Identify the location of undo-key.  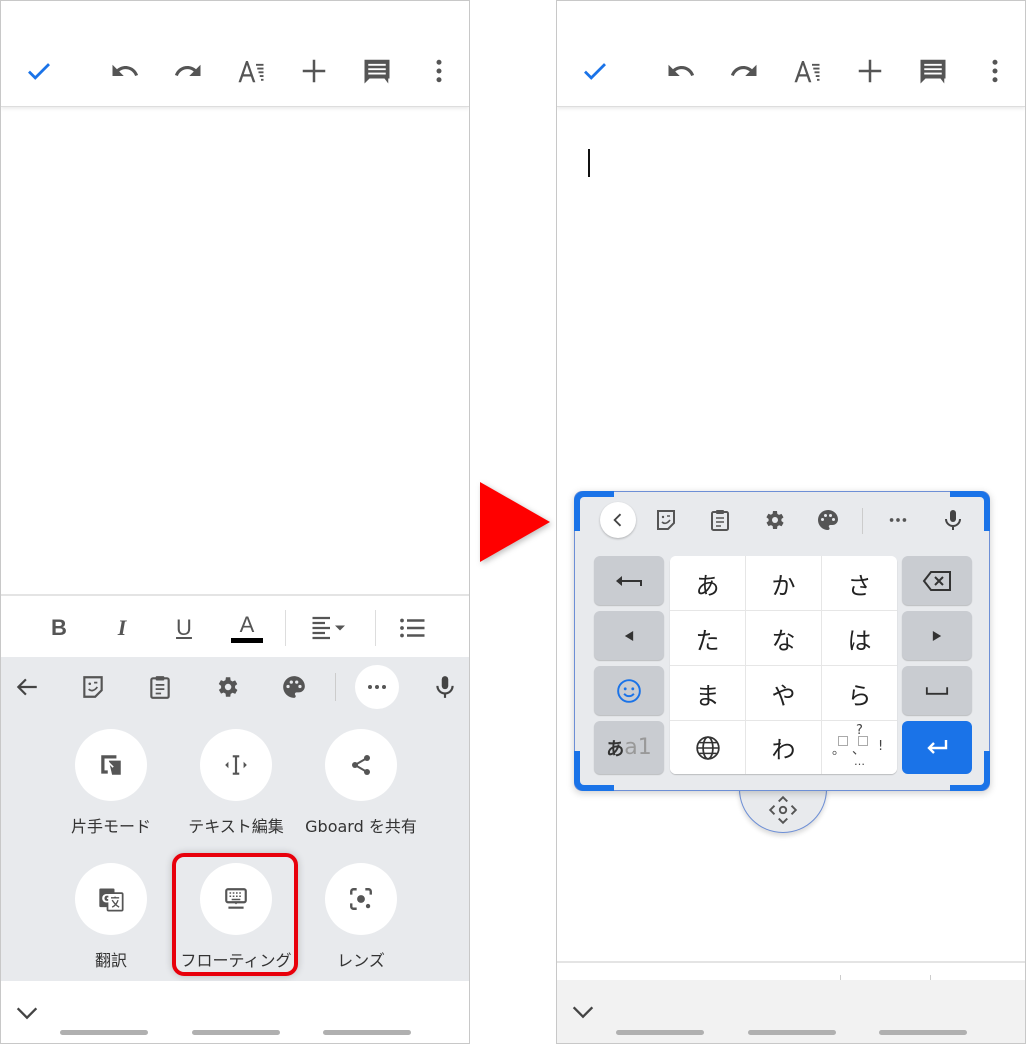
(629, 580).